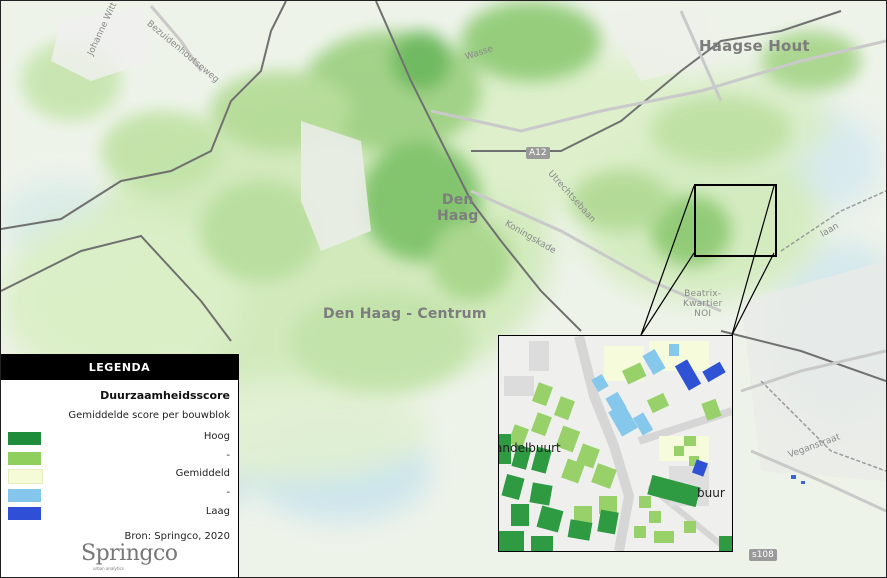 Image resolution: width=887 pixels, height=578 pixels. Describe the element at coordinates (24, 438) in the screenshot. I see `legend-swatch-hoog` at that location.